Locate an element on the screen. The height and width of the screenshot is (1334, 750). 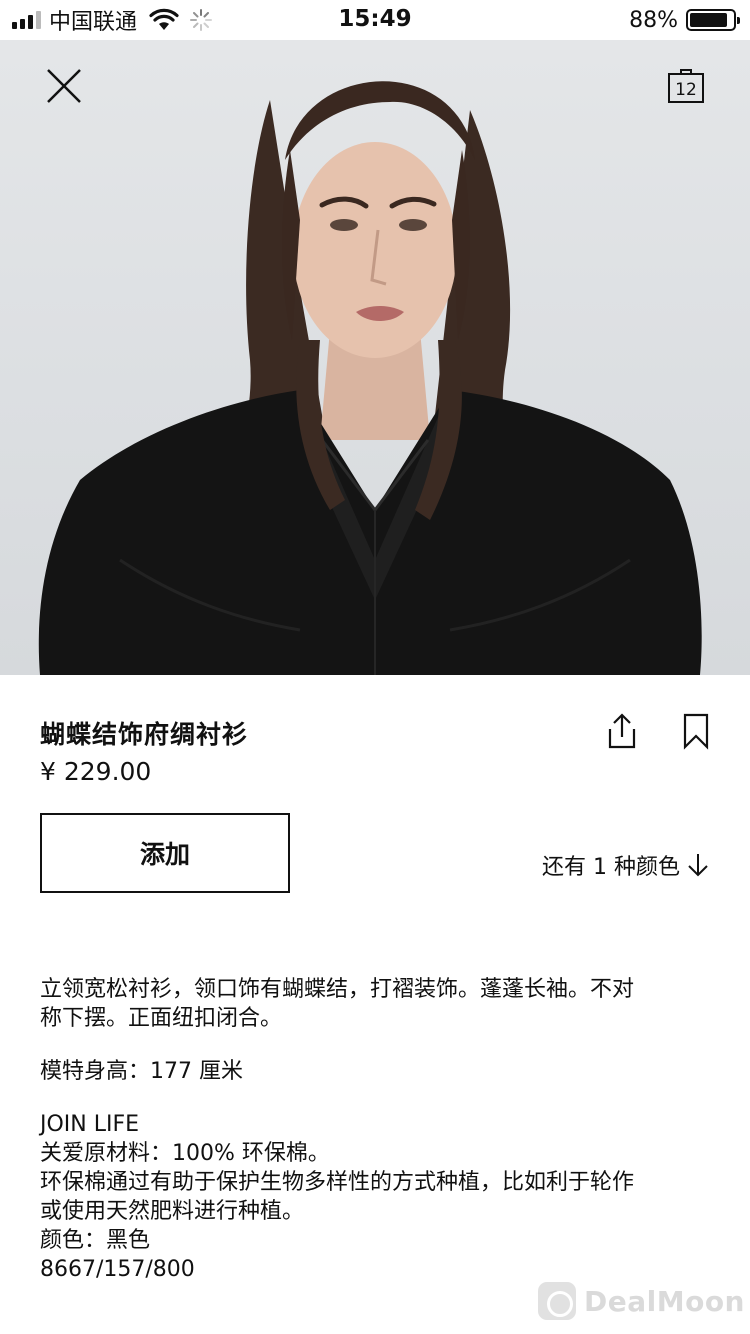
join-life-label: JOIN LIFE is located at coordinates (90, 1124).